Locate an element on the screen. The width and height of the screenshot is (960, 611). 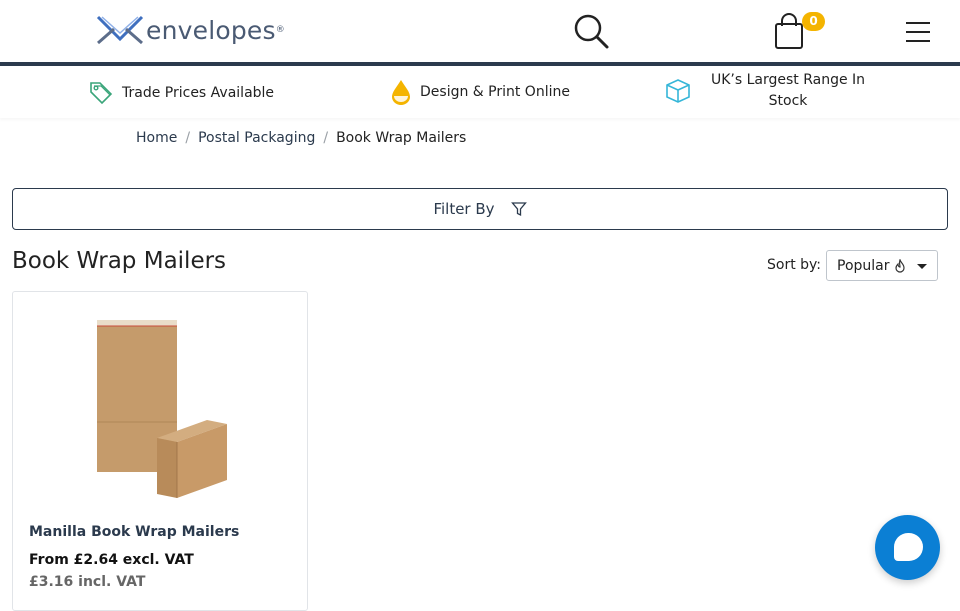
usp-trade-prices: Trade Prices Available is located at coordinates (181, 93).